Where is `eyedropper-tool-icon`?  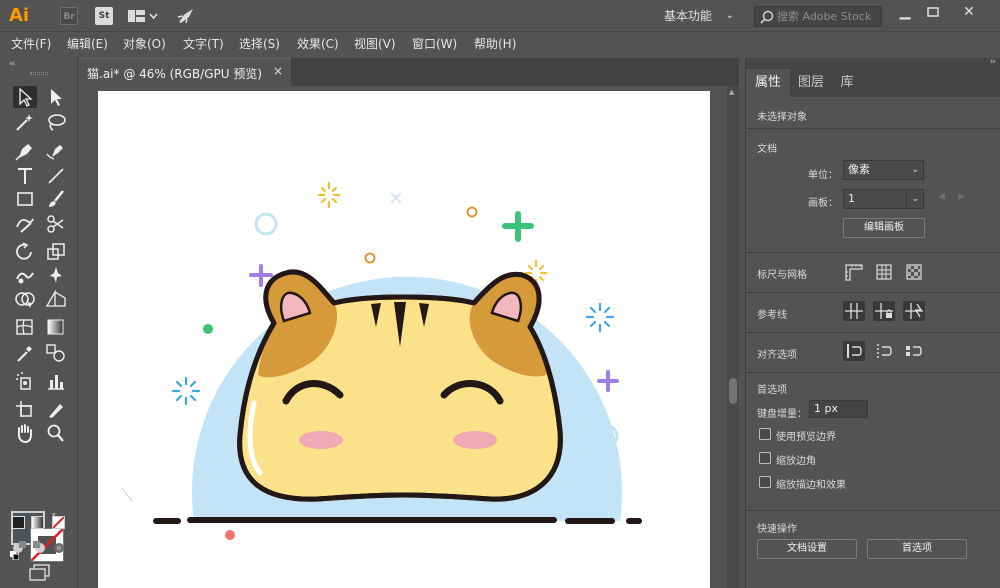
eyedropper-tool-icon is located at coordinates (25, 353).